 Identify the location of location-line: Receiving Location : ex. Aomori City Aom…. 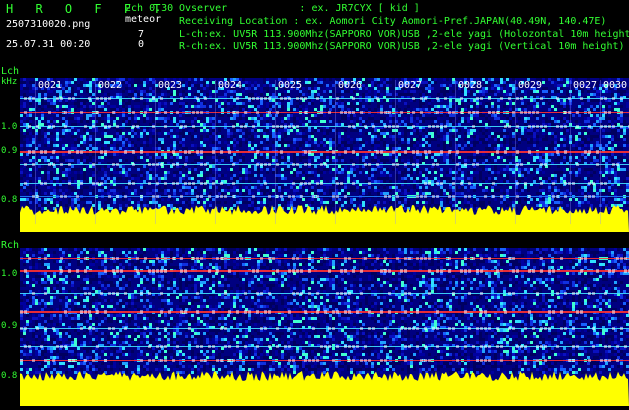
(393, 21).